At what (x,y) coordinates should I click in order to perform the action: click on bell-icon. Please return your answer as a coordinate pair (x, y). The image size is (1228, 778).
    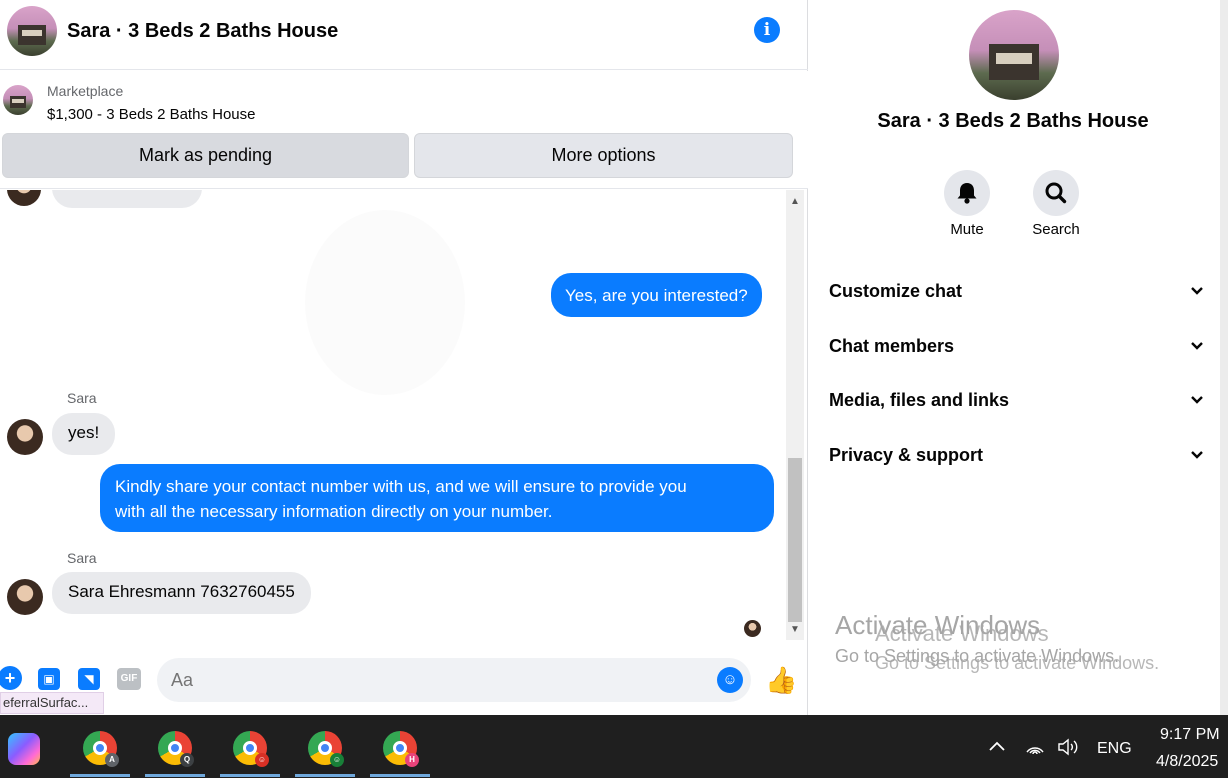
    Looking at the image, I should click on (967, 193).